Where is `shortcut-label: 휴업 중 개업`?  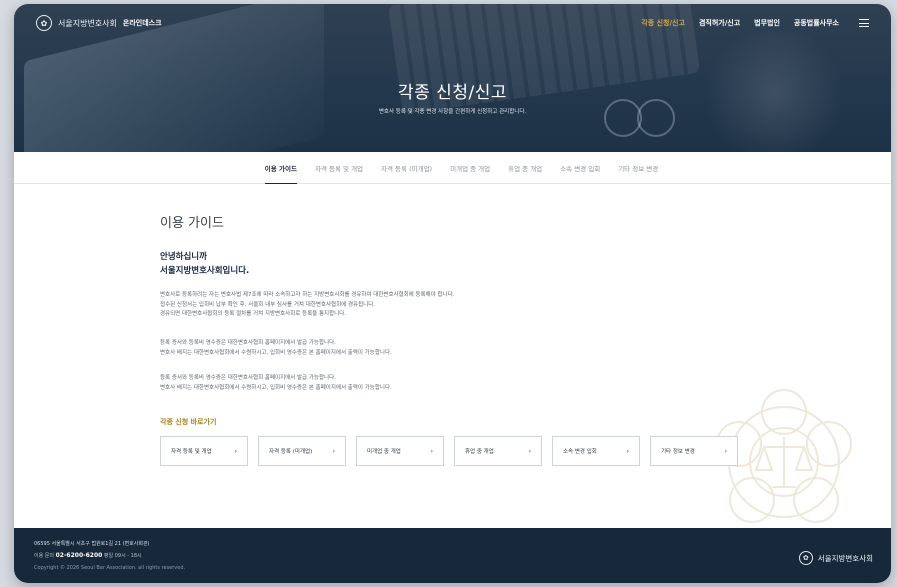
shortcut-label: 휴업 중 개업 is located at coordinates (479, 452).